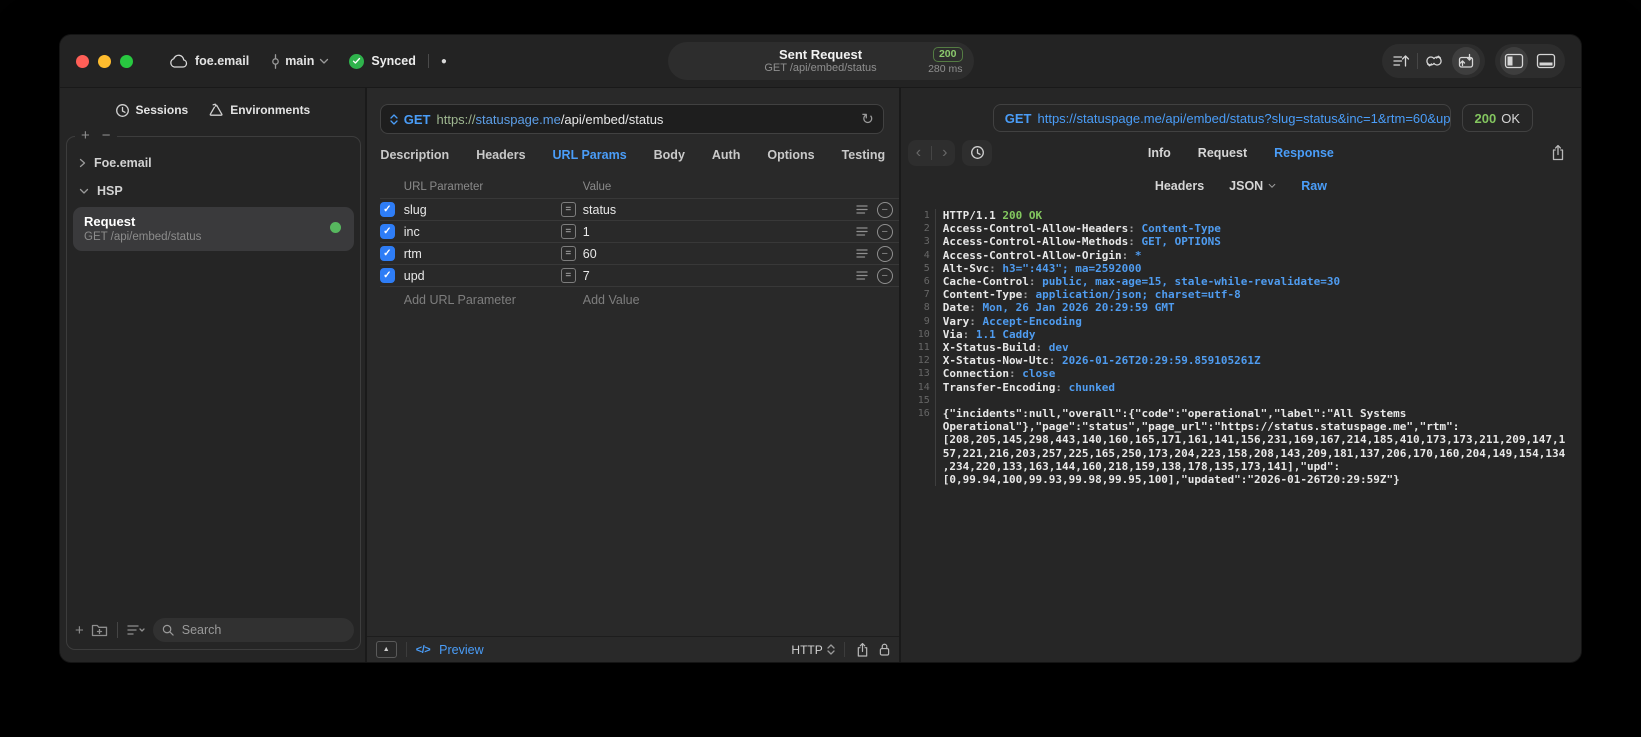 The width and height of the screenshot is (1641, 737). I want to click on add-url-parameter-button: Add URL Parameter, so click(482, 300).